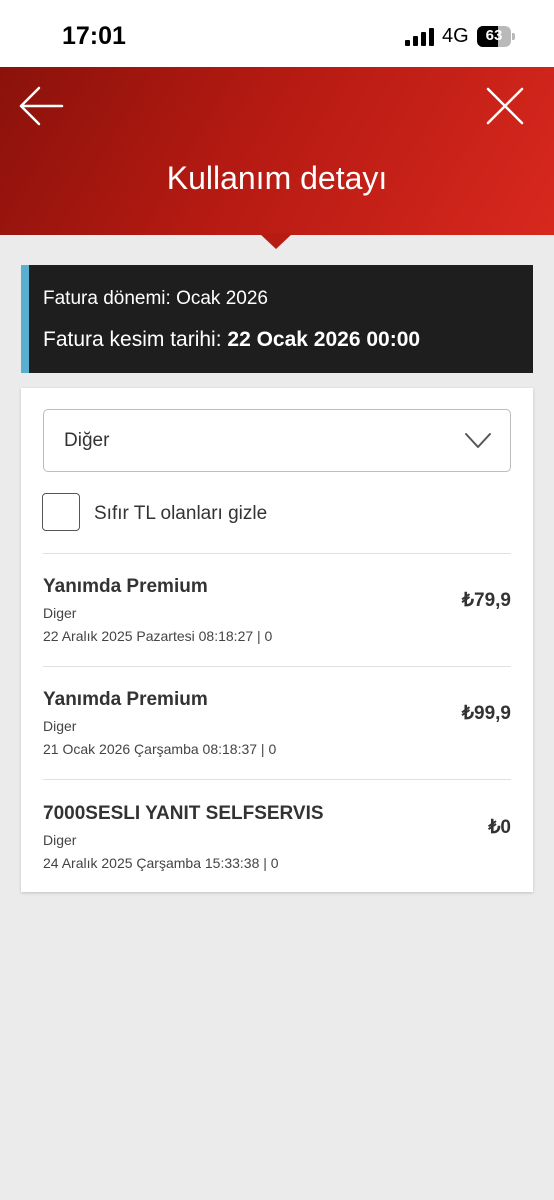  I want to click on hide-zero-checkbox, so click(61, 512).